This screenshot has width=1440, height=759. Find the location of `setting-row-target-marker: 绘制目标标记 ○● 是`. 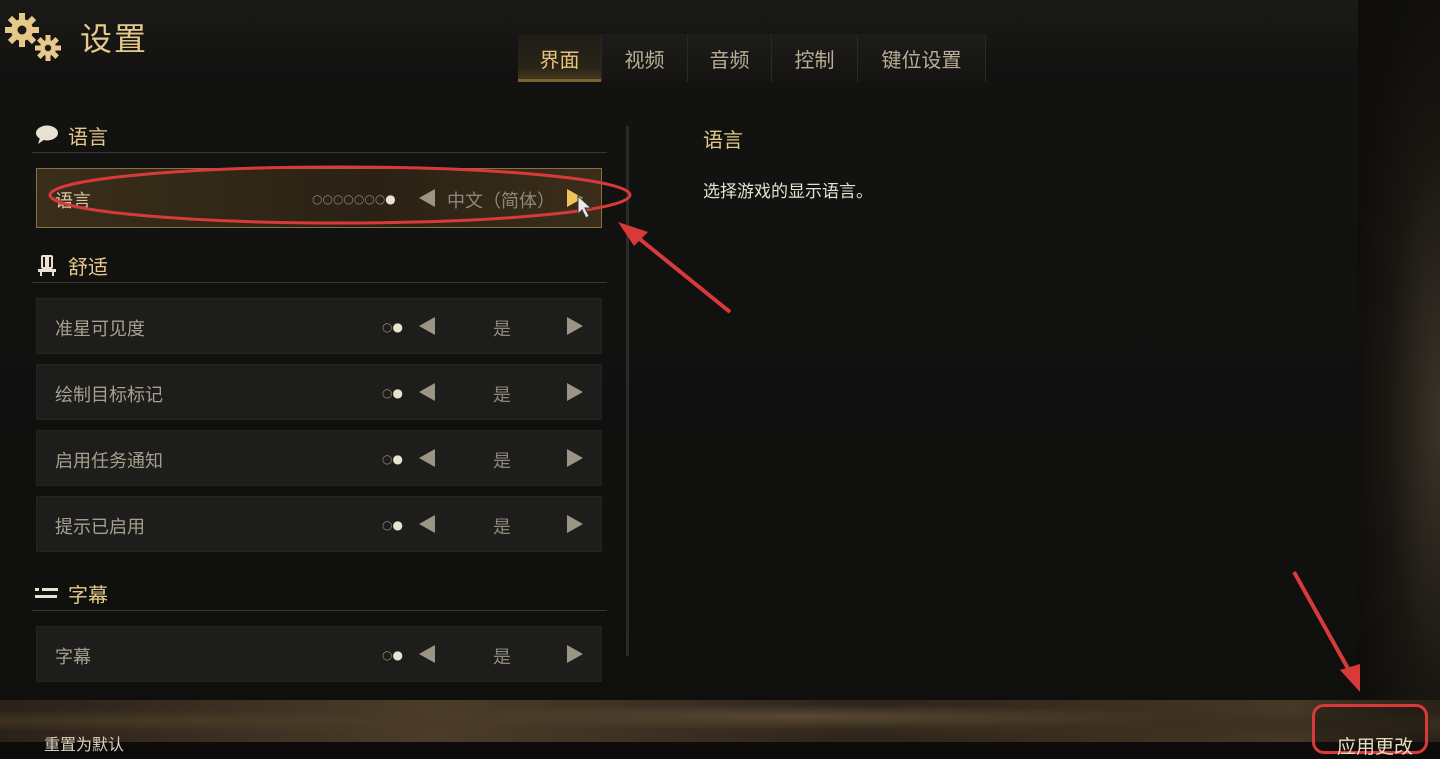

setting-row-target-marker: 绘制目标标记 ○● 是 is located at coordinates (319, 392).